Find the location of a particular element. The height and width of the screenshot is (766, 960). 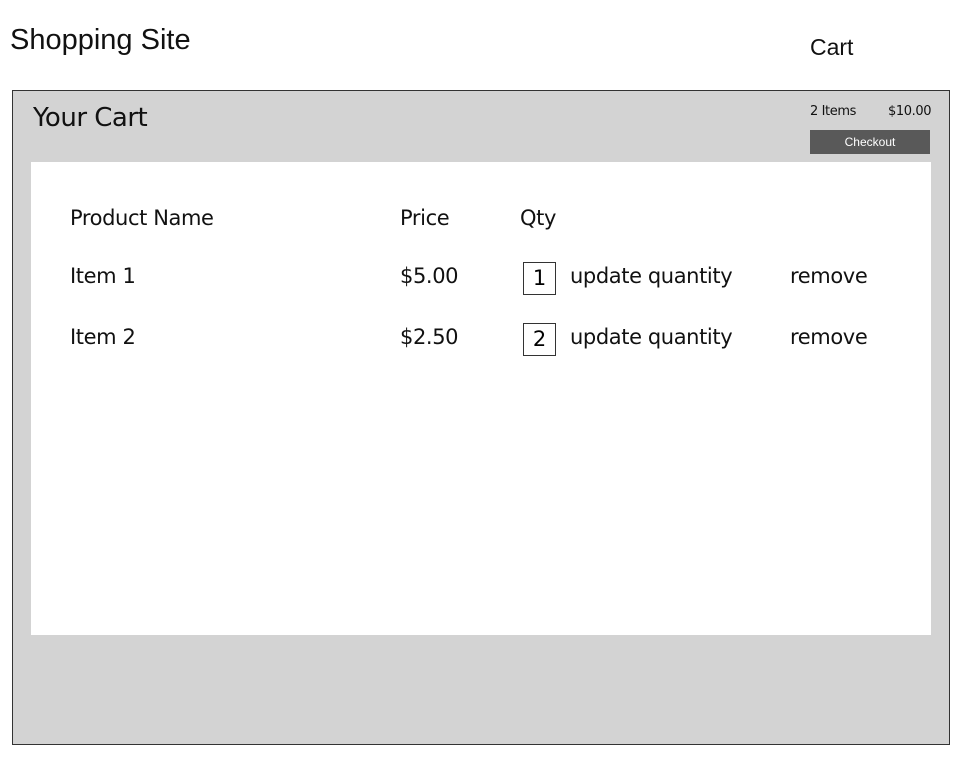

cart-link: Cart is located at coordinates (831, 47).